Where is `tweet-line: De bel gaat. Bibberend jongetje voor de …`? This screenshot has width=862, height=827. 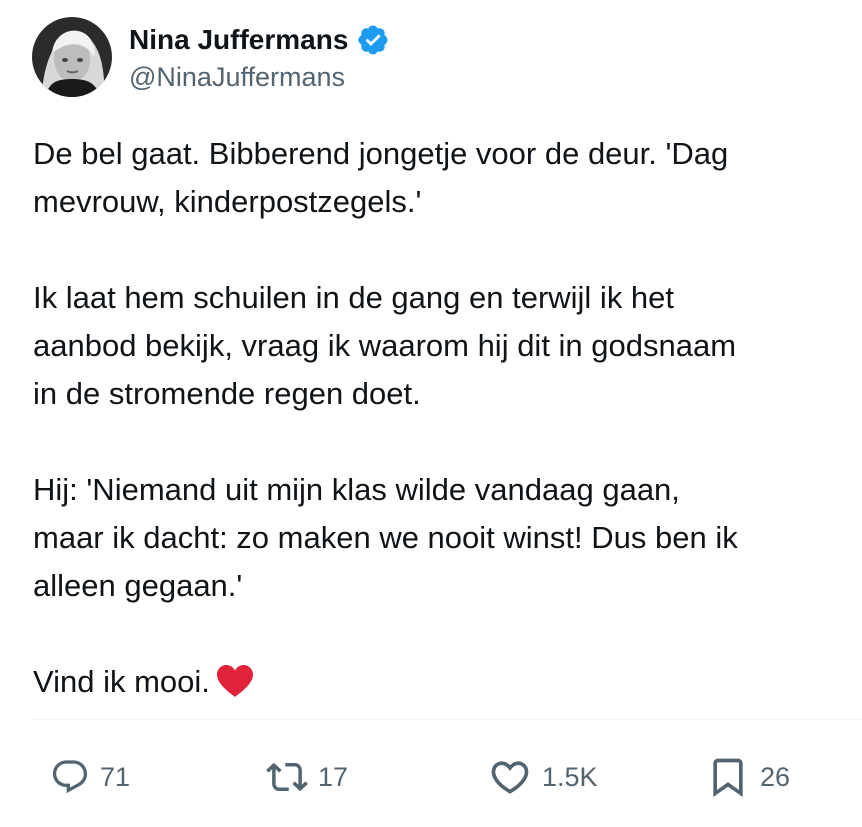
tweet-line: De bel gaat. Bibberend jongetje voor de … is located at coordinates (381, 153).